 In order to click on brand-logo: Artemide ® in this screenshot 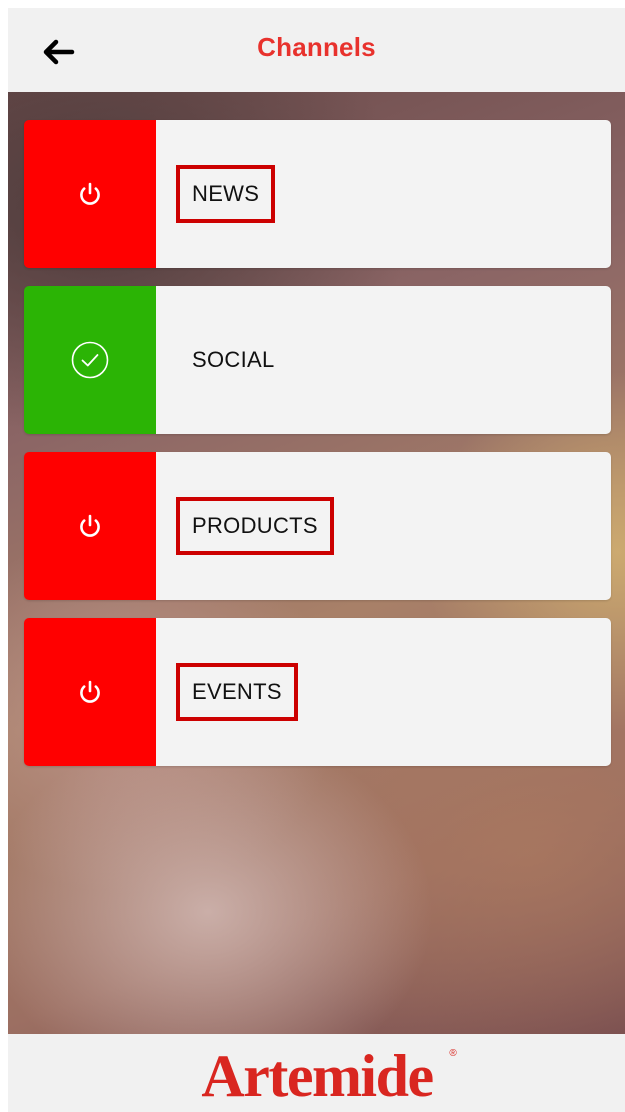, I will do `click(329, 1076)`.